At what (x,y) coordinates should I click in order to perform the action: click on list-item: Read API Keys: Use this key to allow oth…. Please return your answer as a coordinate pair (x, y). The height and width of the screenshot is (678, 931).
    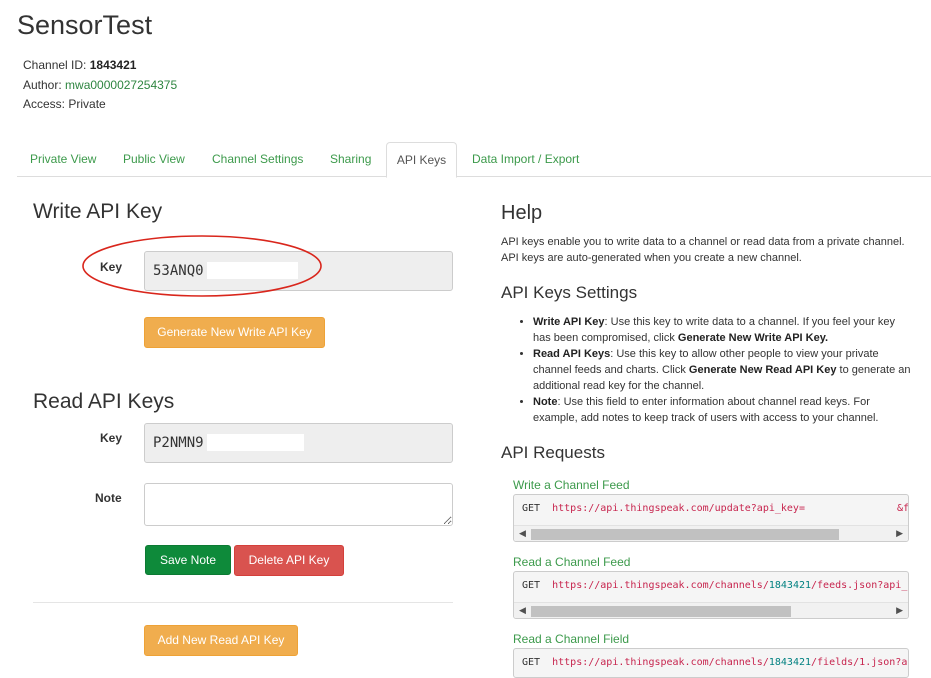
    Looking at the image, I should click on (723, 370).